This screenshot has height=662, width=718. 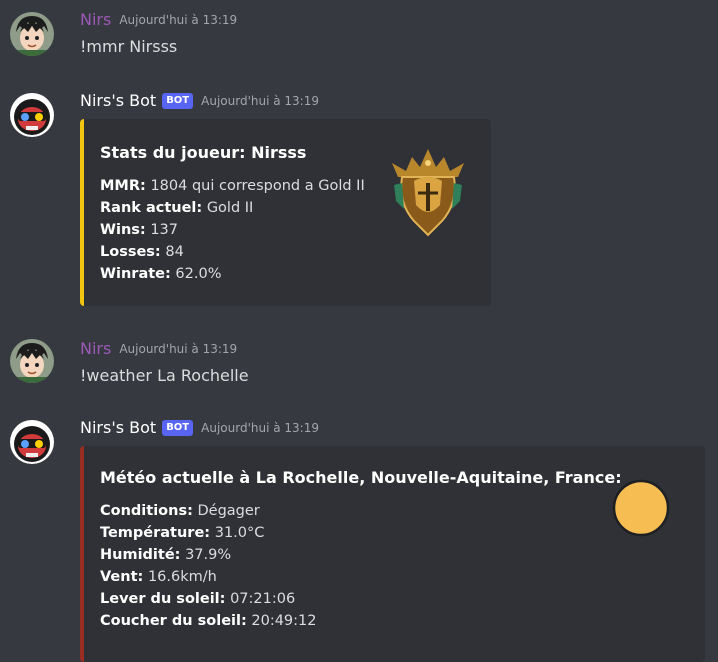 I want to click on embed-field: Vent: 16.6km/h, so click(x=158, y=577).